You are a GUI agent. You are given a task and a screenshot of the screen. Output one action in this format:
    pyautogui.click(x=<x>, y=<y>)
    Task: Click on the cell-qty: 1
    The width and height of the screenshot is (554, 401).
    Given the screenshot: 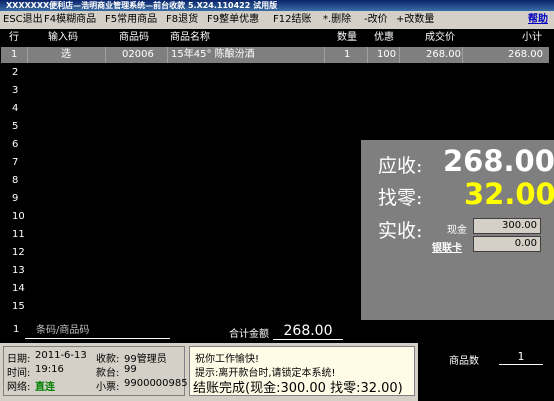 What is the action you would take?
    pyautogui.click(x=347, y=54)
    